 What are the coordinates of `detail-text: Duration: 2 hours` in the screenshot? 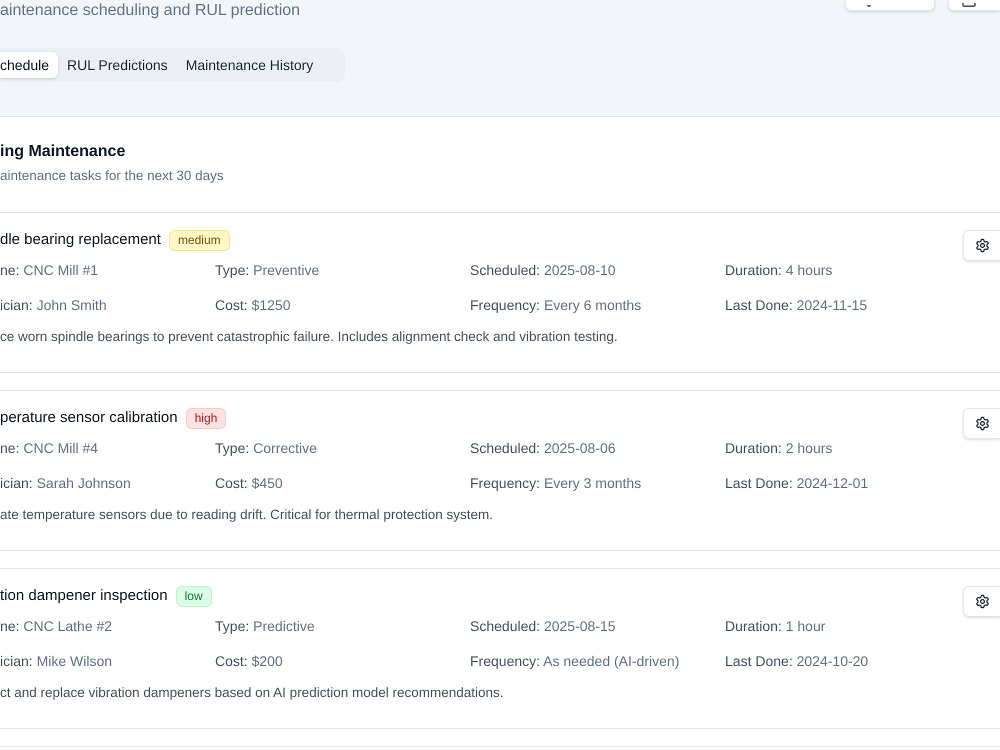 It's located at (779, 448).